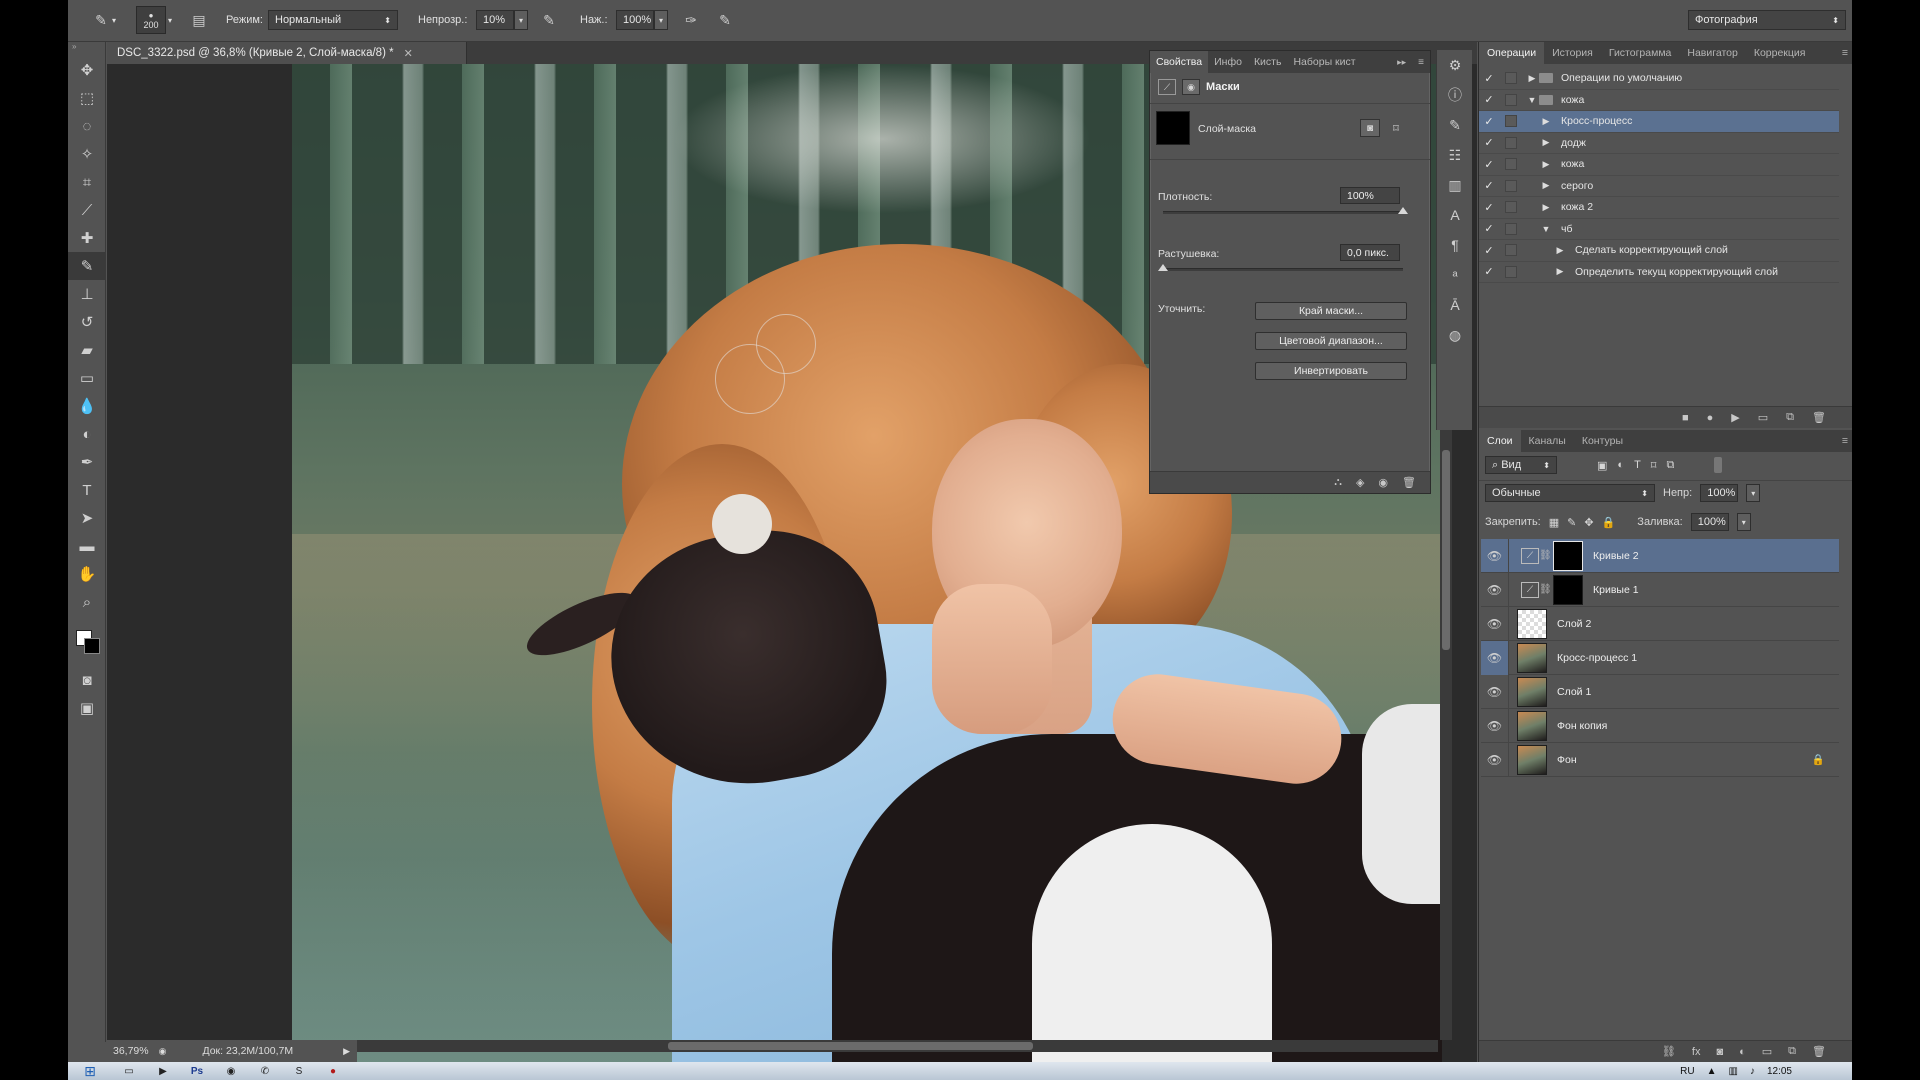  I want to click on layer-name: Фон копия, so click(1582, 726).